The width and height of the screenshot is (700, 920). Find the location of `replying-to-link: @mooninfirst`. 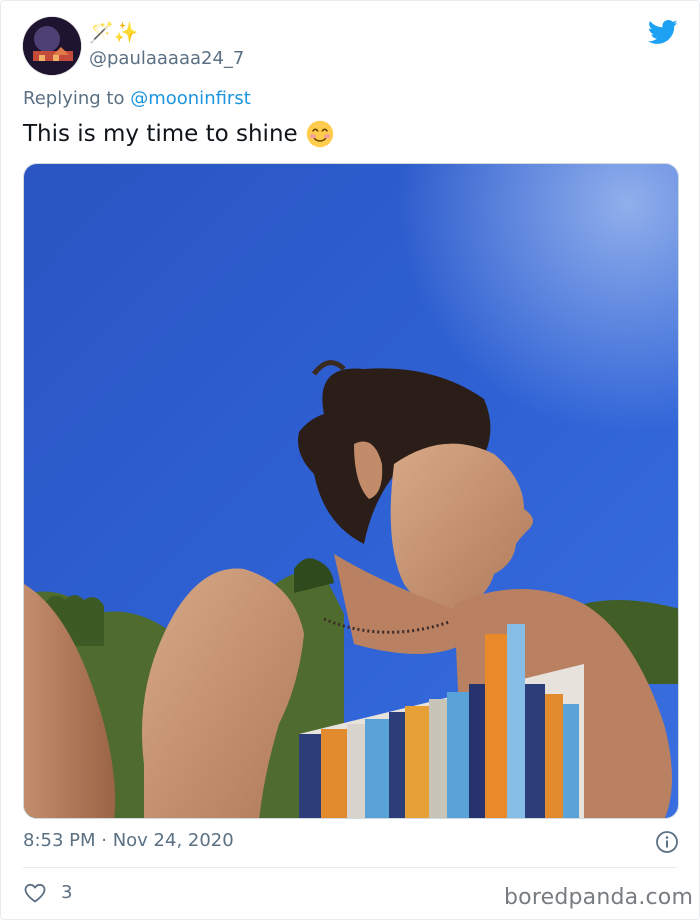

replying-to-link: @mooninfirst is located at coordinates (190, 98).